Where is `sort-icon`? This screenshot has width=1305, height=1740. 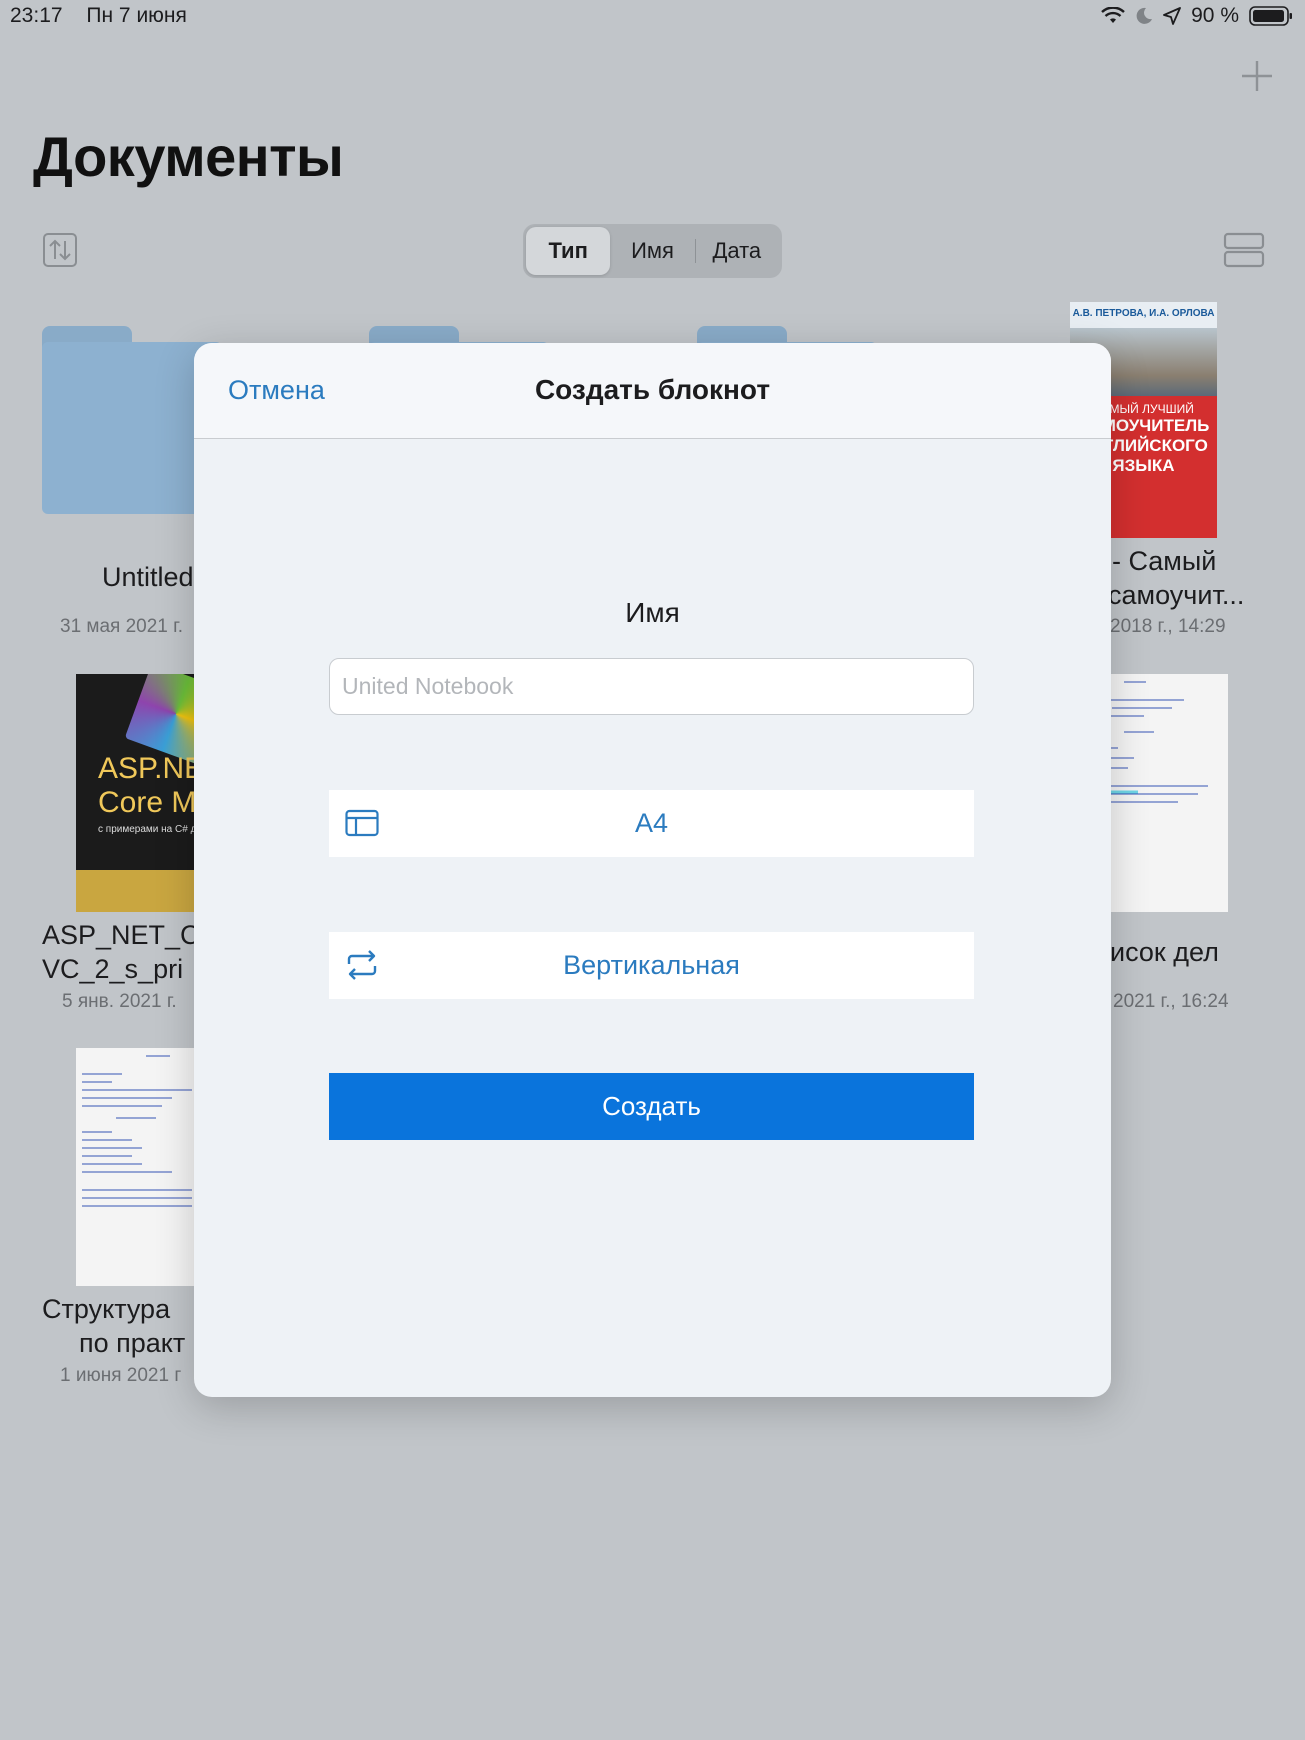
sort-icon is located at coordinates (60, 250).